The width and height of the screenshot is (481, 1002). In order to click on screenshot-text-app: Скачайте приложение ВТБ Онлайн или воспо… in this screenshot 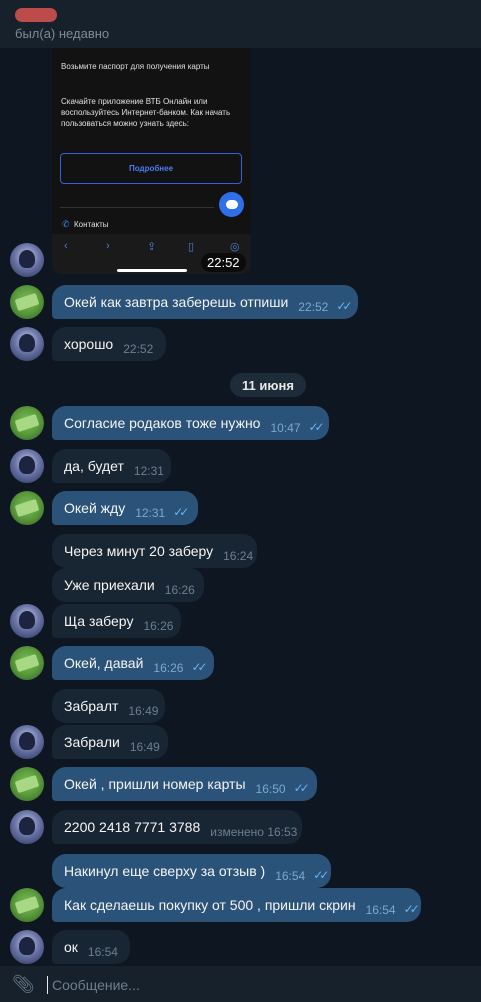, I will do `click(146, 112)`.